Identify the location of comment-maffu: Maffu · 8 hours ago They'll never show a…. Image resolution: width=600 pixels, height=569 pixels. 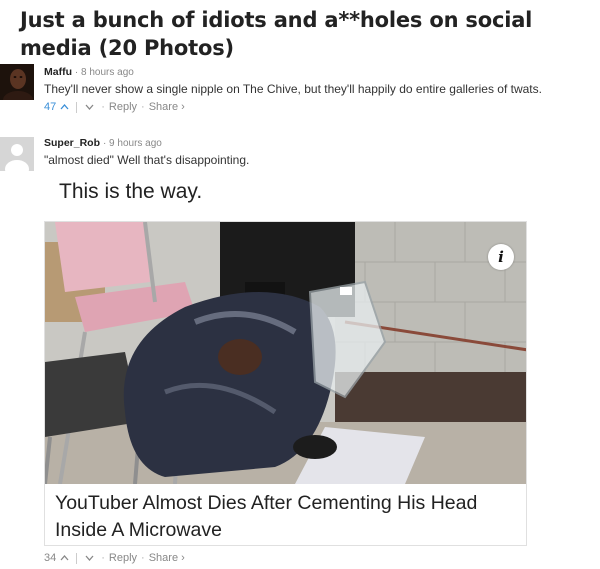
(300, 88).